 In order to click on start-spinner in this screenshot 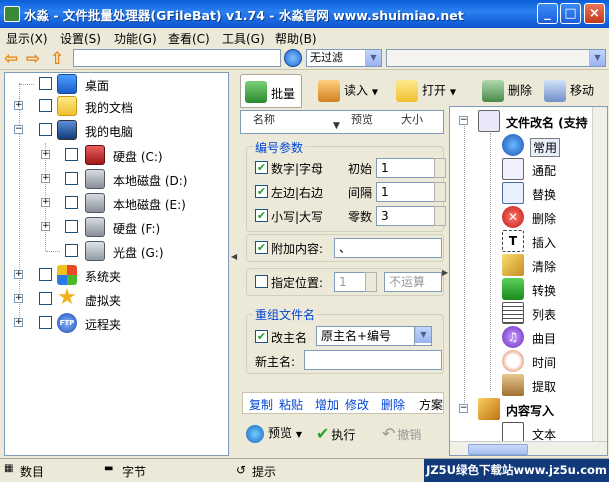, I will do `click(440, 168)`.